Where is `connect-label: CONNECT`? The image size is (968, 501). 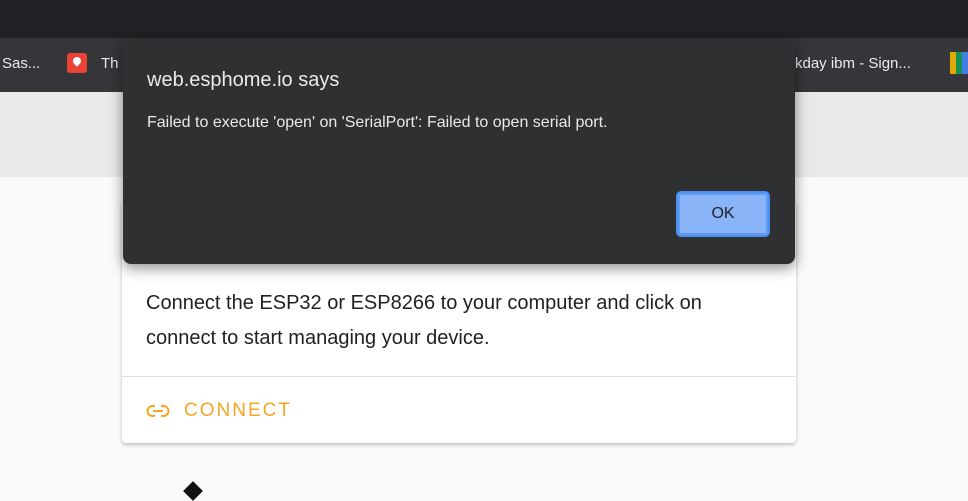
connect-label: CONNECT is located at coordinates (238, 410).